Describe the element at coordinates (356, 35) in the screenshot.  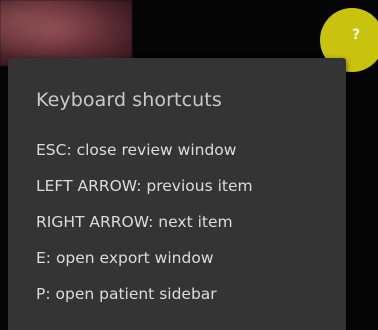
I see `question-mark-icon: ?` at that location.